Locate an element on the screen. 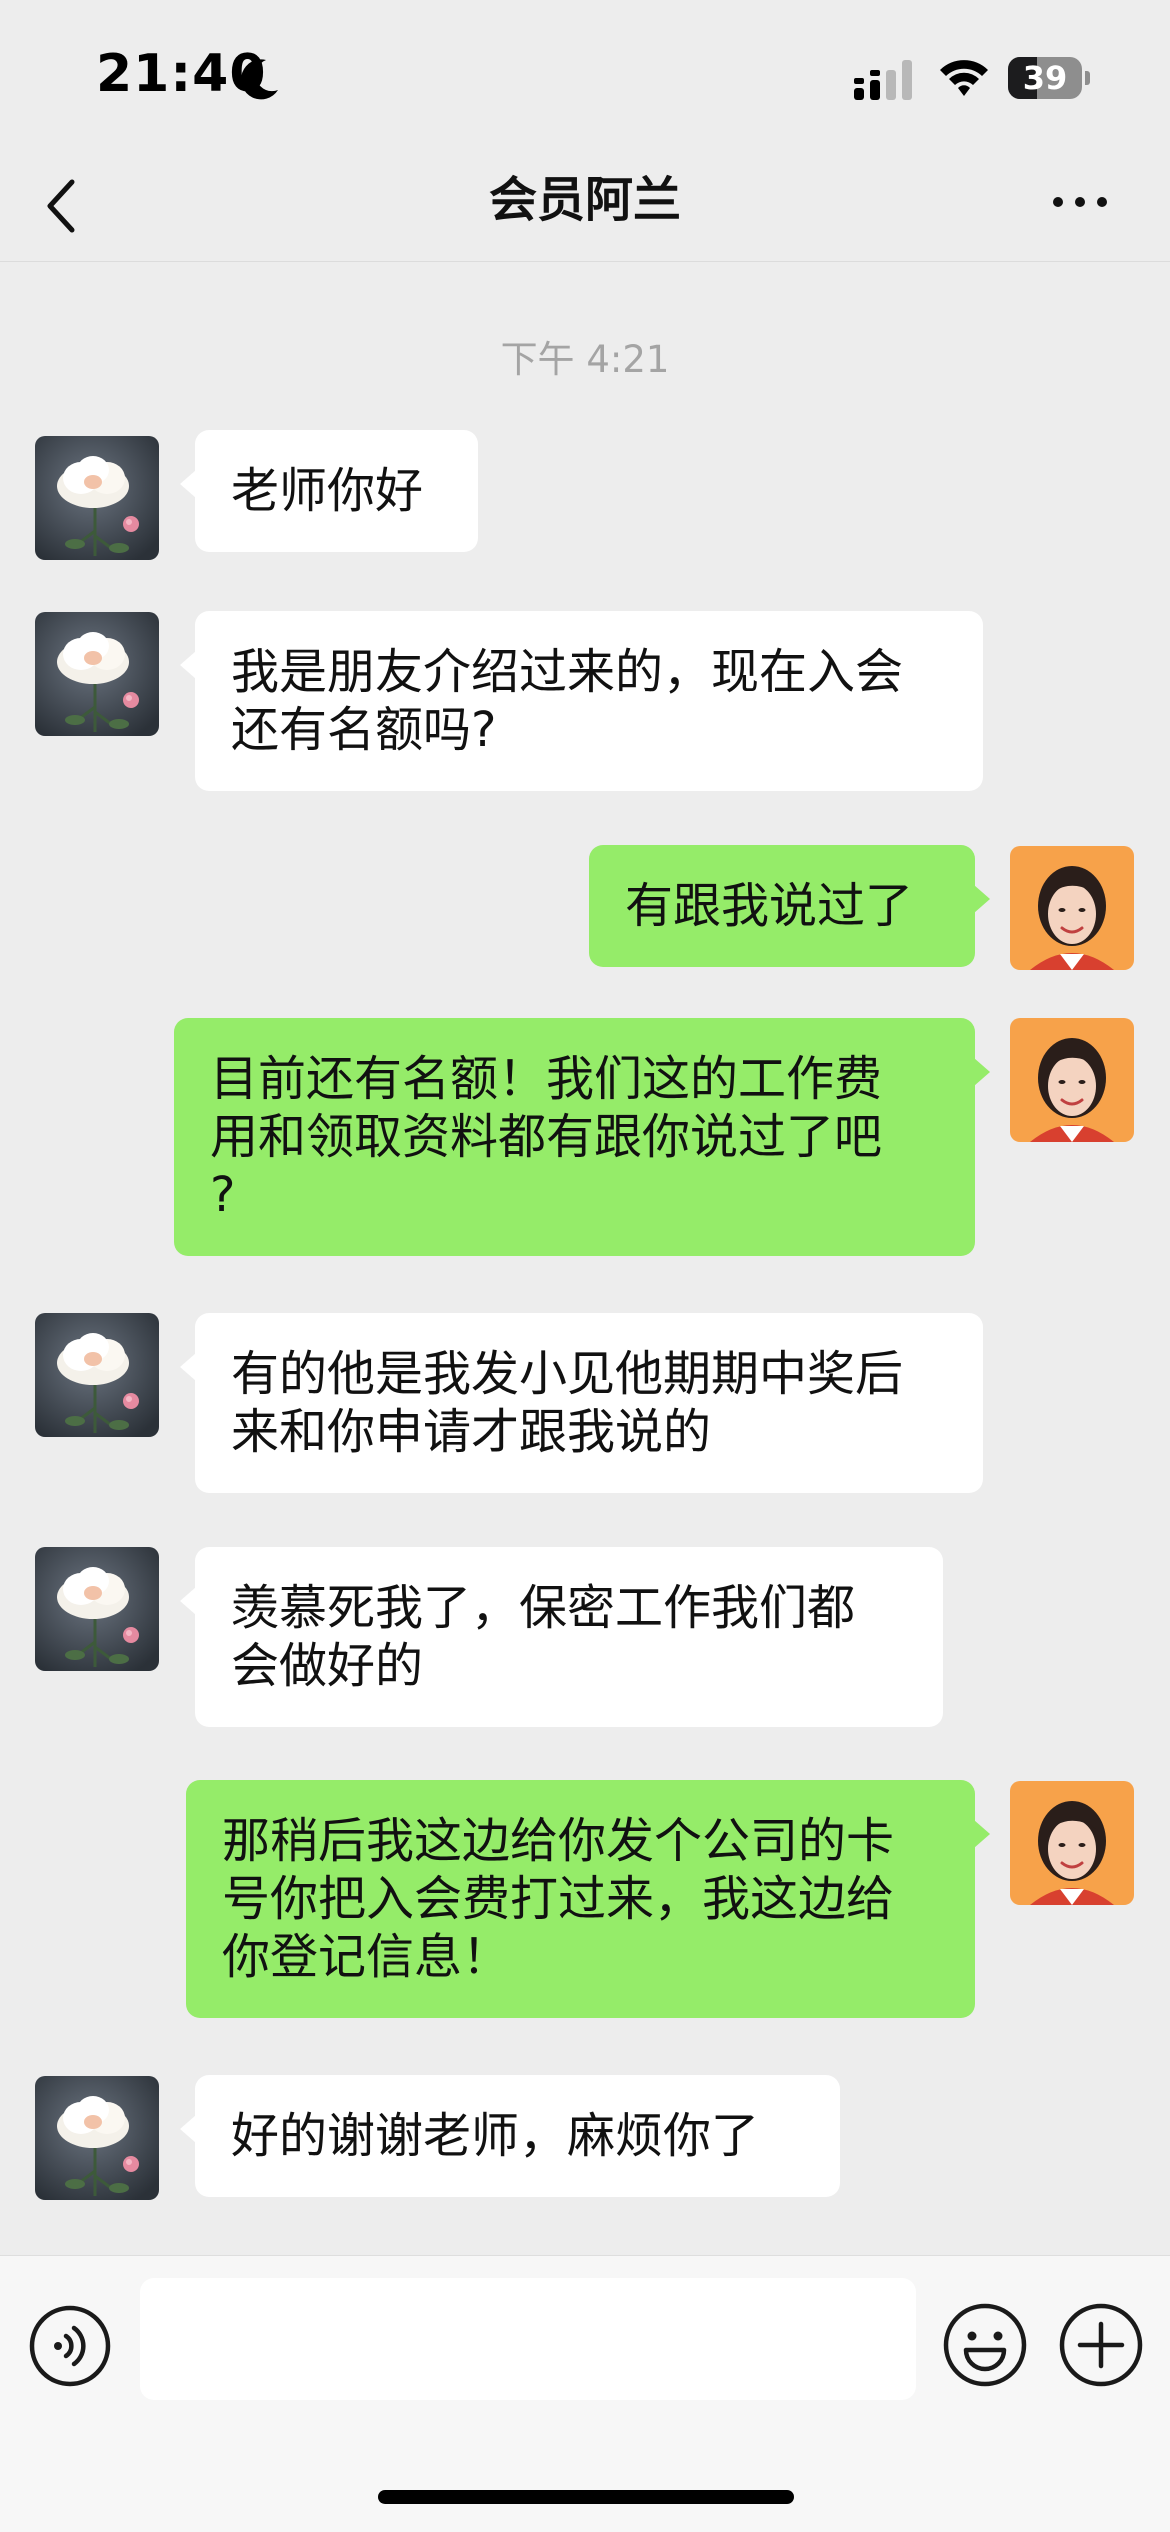 Image resolution: width=1170 pixels, height=2532 pixels. plus-circle-icon is located at coordinates (1101, 2345).